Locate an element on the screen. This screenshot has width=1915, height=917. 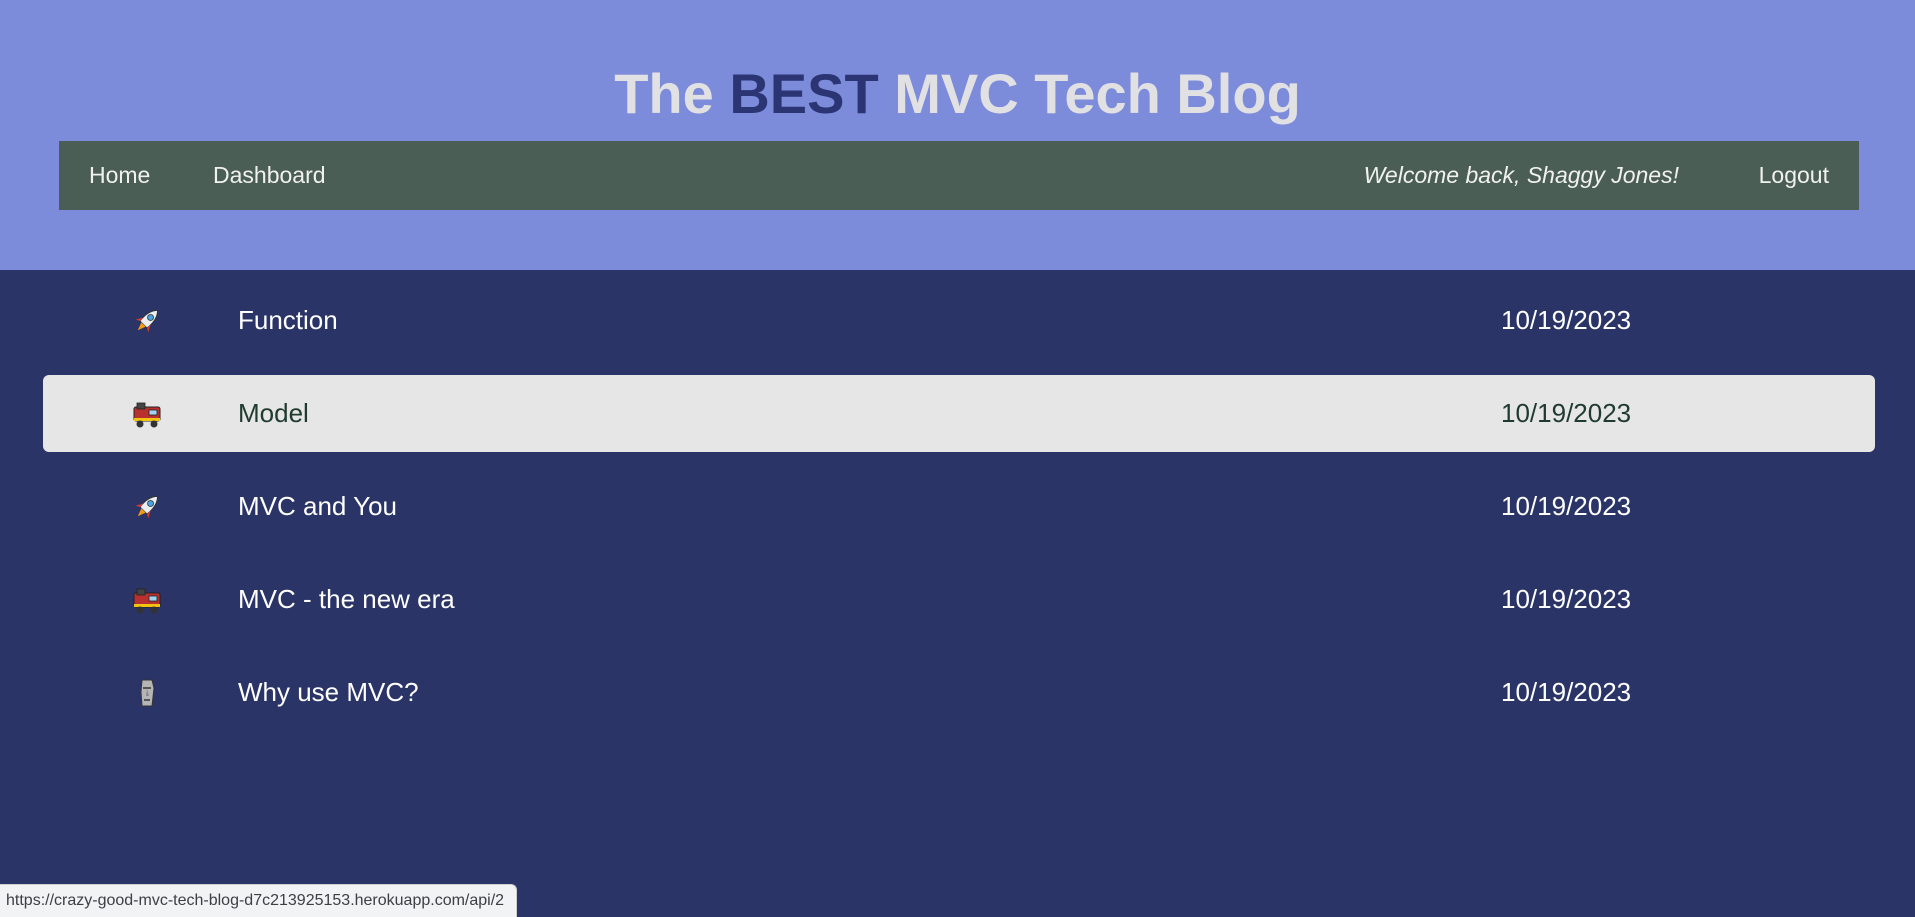
logout-link: Logout is located at coordinates (1794, 175).